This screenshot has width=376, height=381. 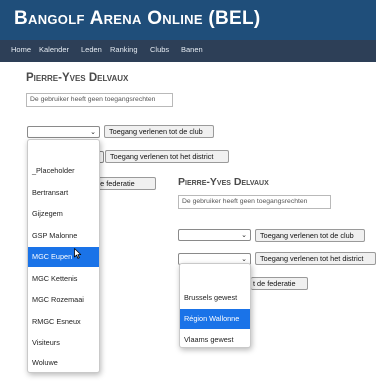 I want to click on club-option: Woluwe, so click(x=63, y=363).